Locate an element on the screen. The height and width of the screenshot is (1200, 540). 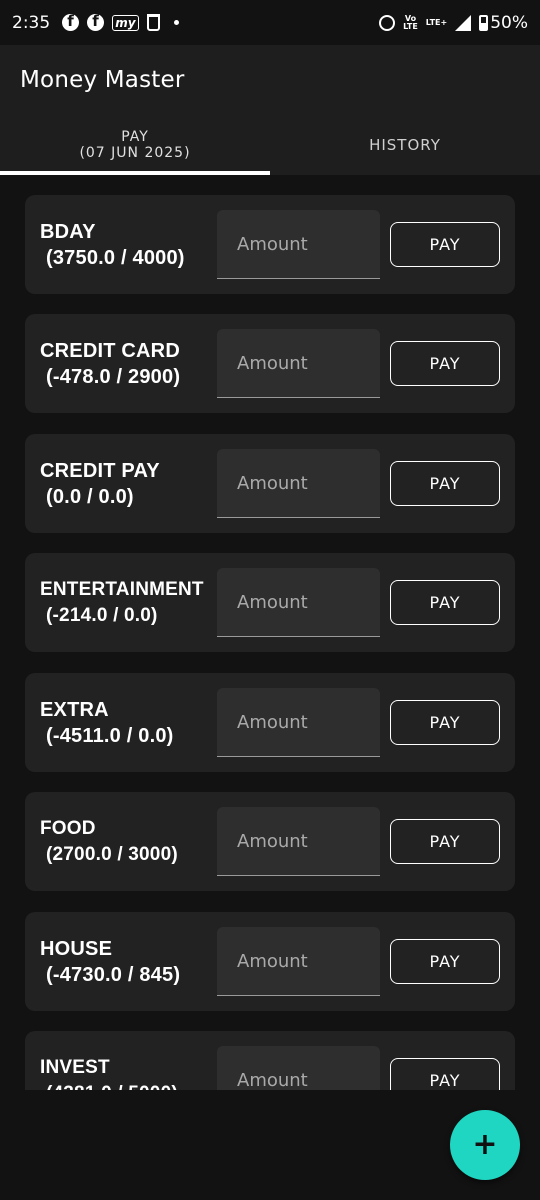
tab-pay: PAY (07 JUN 2025) is located at coordinates (135, 145).